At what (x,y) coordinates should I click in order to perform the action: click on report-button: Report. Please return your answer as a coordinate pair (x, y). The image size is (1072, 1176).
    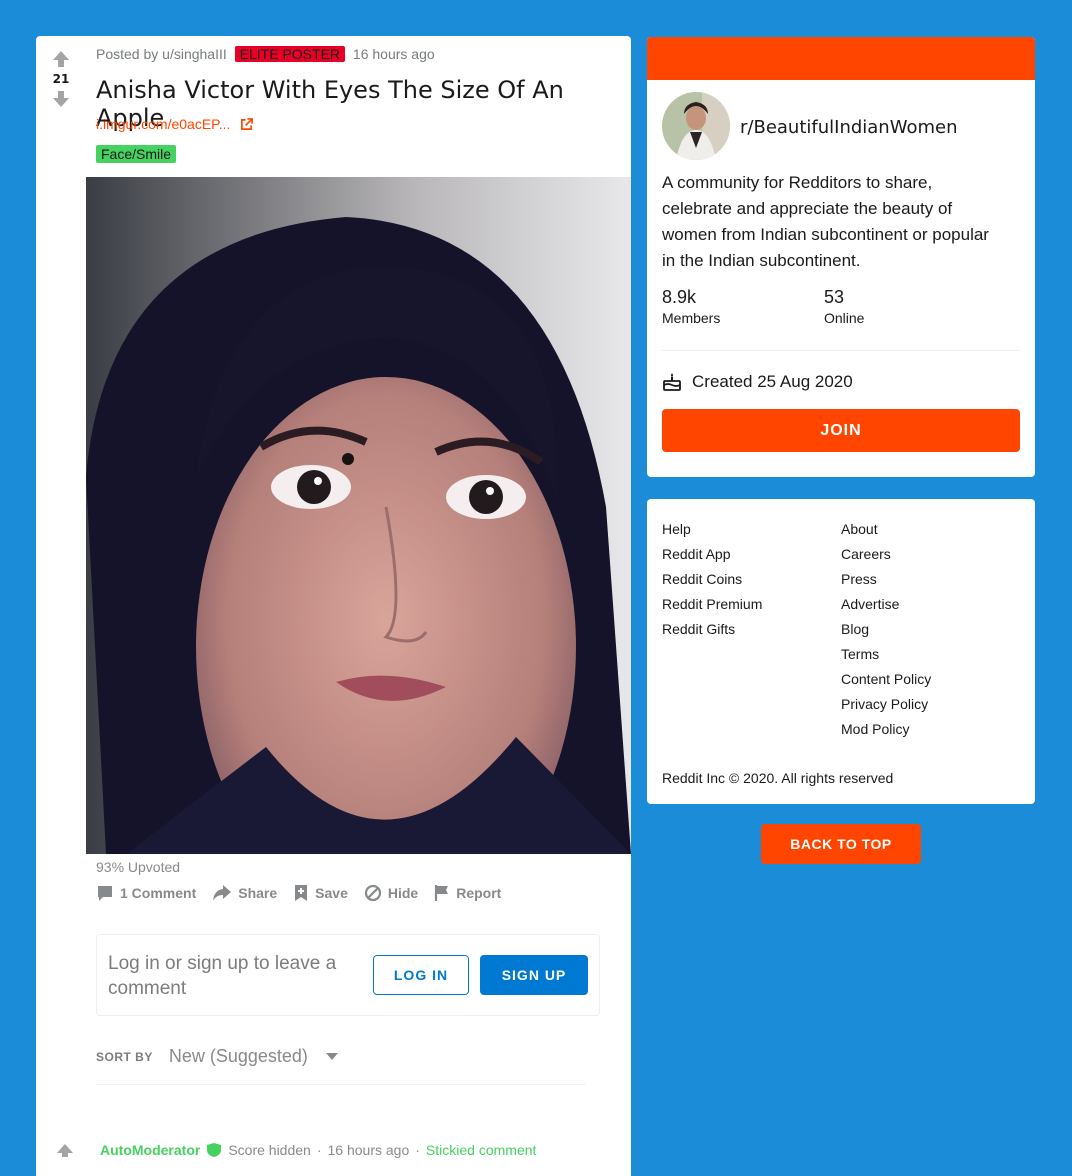
    Looking at the image, I should click on (467, 893).